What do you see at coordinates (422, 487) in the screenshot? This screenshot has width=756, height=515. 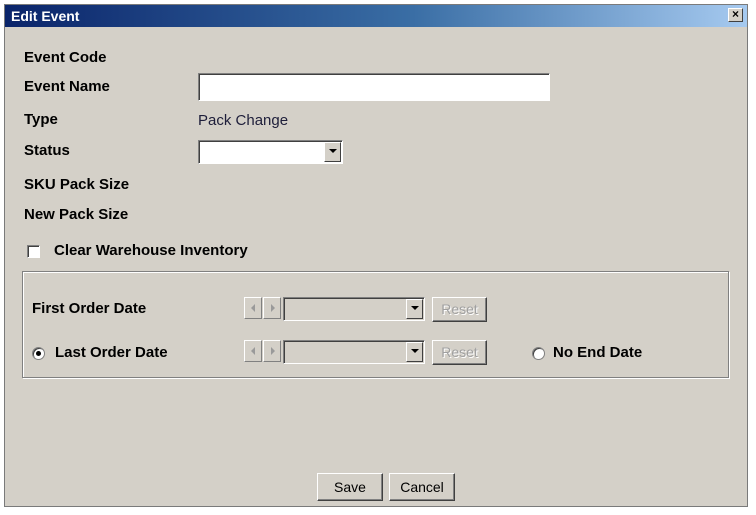 I see `cancel-button: Cancel` at bounding box center [422, 487].